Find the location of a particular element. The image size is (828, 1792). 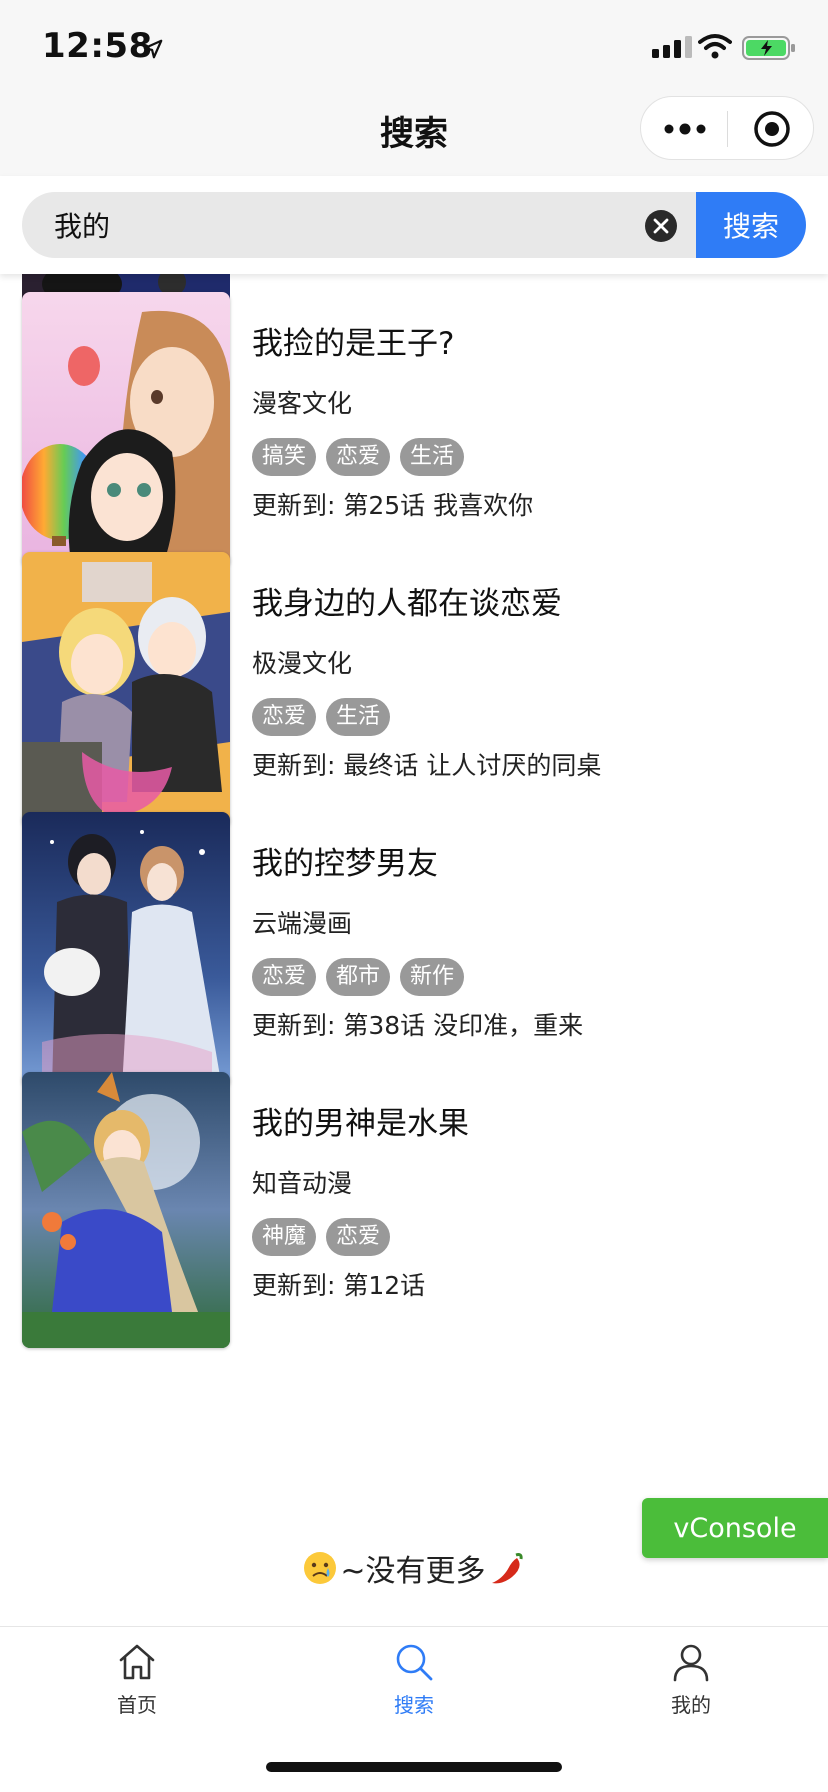

tag: 搞笑 is located at coordinates (284, 457).